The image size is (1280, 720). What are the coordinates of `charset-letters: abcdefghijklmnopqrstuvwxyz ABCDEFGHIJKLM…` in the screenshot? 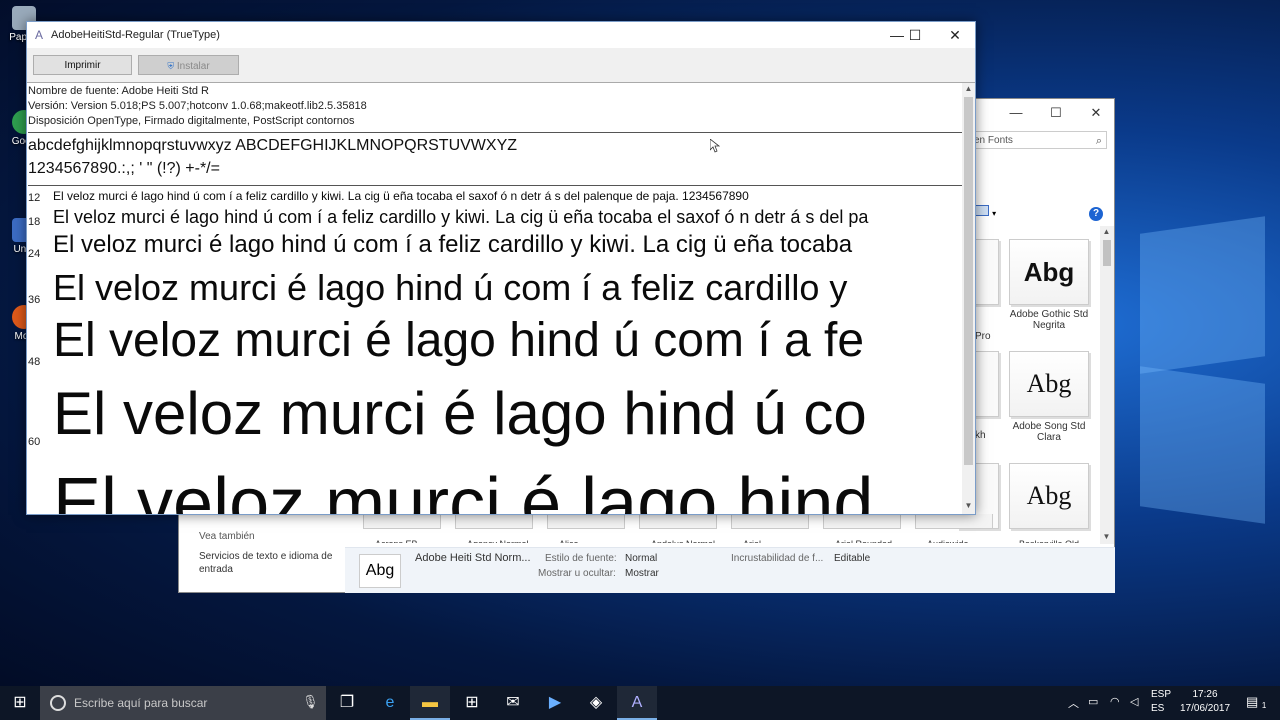 It's located at (273, 145).